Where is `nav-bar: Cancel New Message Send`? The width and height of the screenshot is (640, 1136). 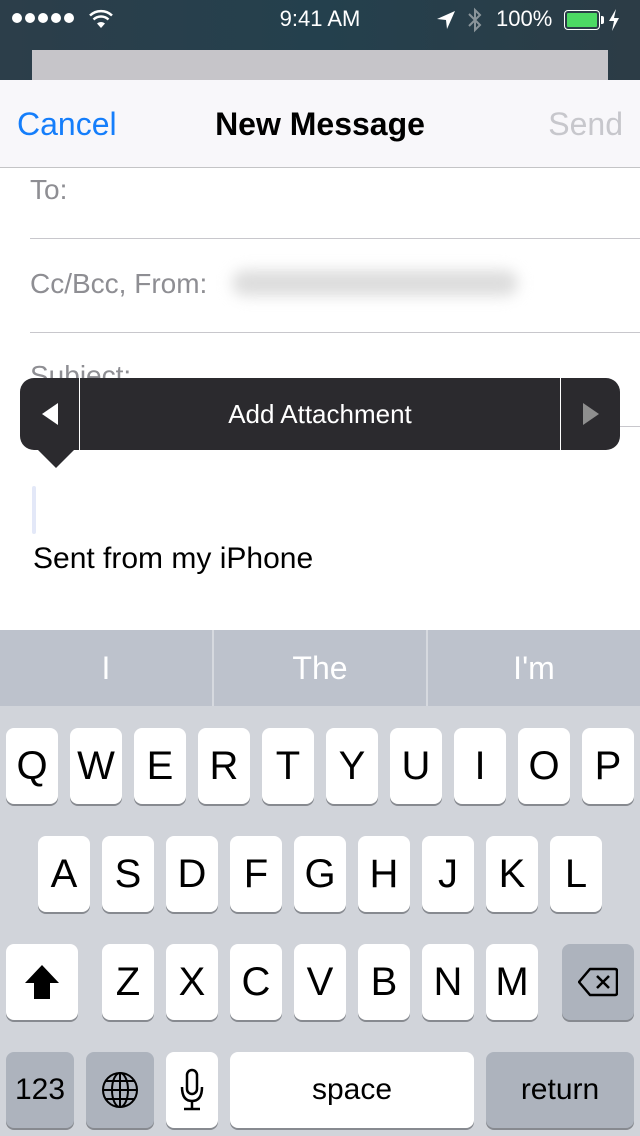 nav-bar: Cancel New Message Send is located at coordinates (320, 124).